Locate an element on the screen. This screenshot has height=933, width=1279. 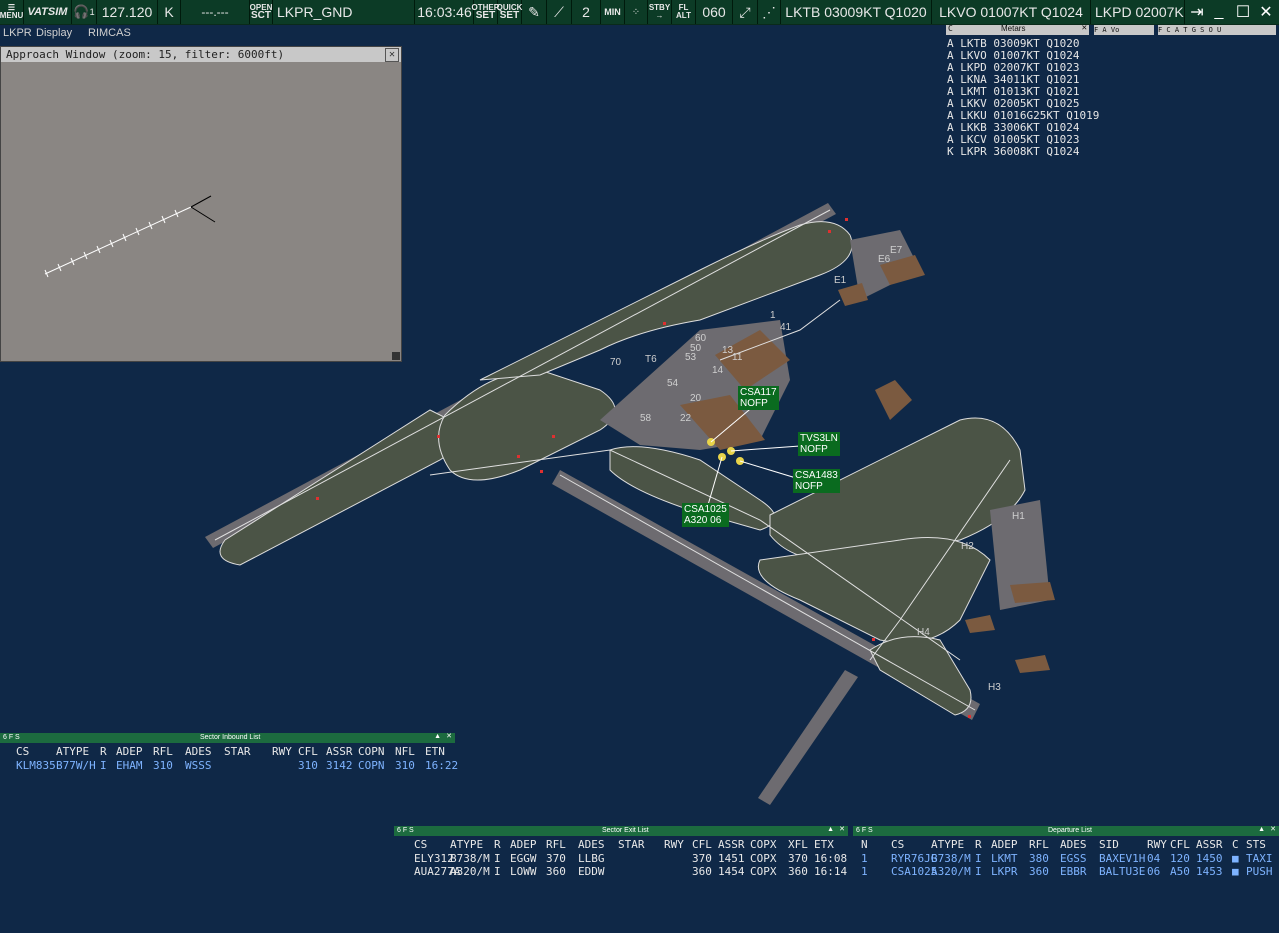
aircraft-tag: CSA117 NOFP is located at coordinates (758, 398).